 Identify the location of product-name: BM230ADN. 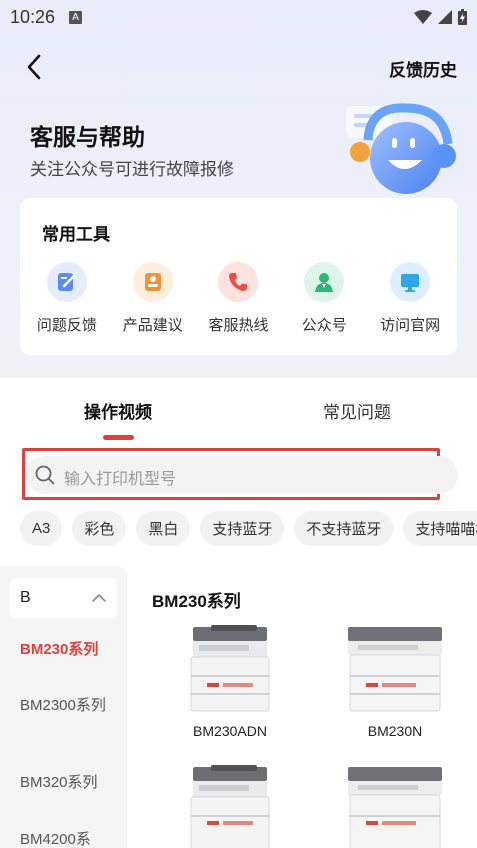
(230, 731).